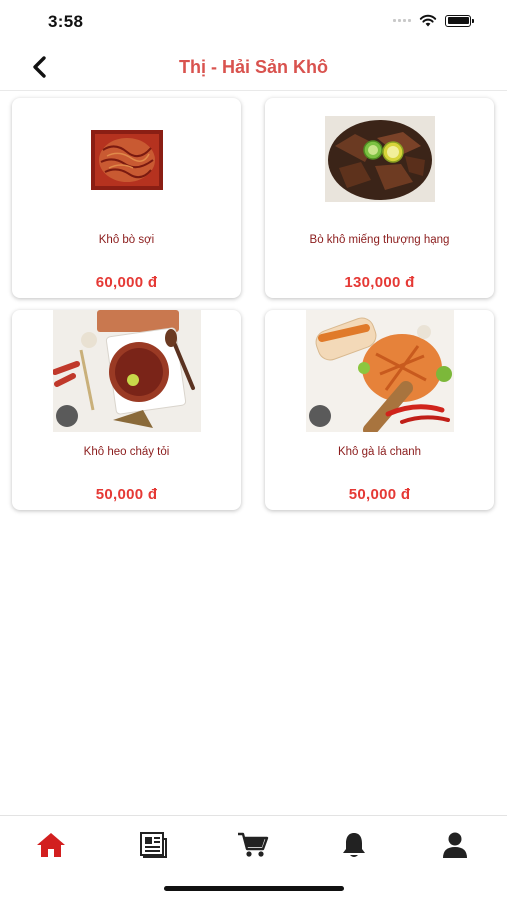  I want to click on nav-bar: Thị - Hải Sản Khô, so click(253, 67).